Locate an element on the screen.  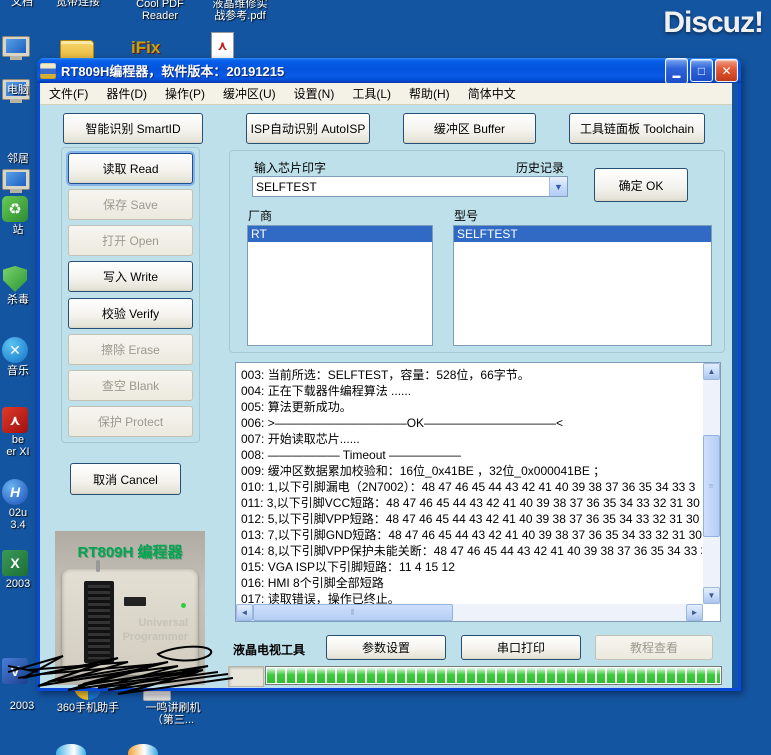
erase-button: 擦除 Erase is located at coordinates (130, 349).